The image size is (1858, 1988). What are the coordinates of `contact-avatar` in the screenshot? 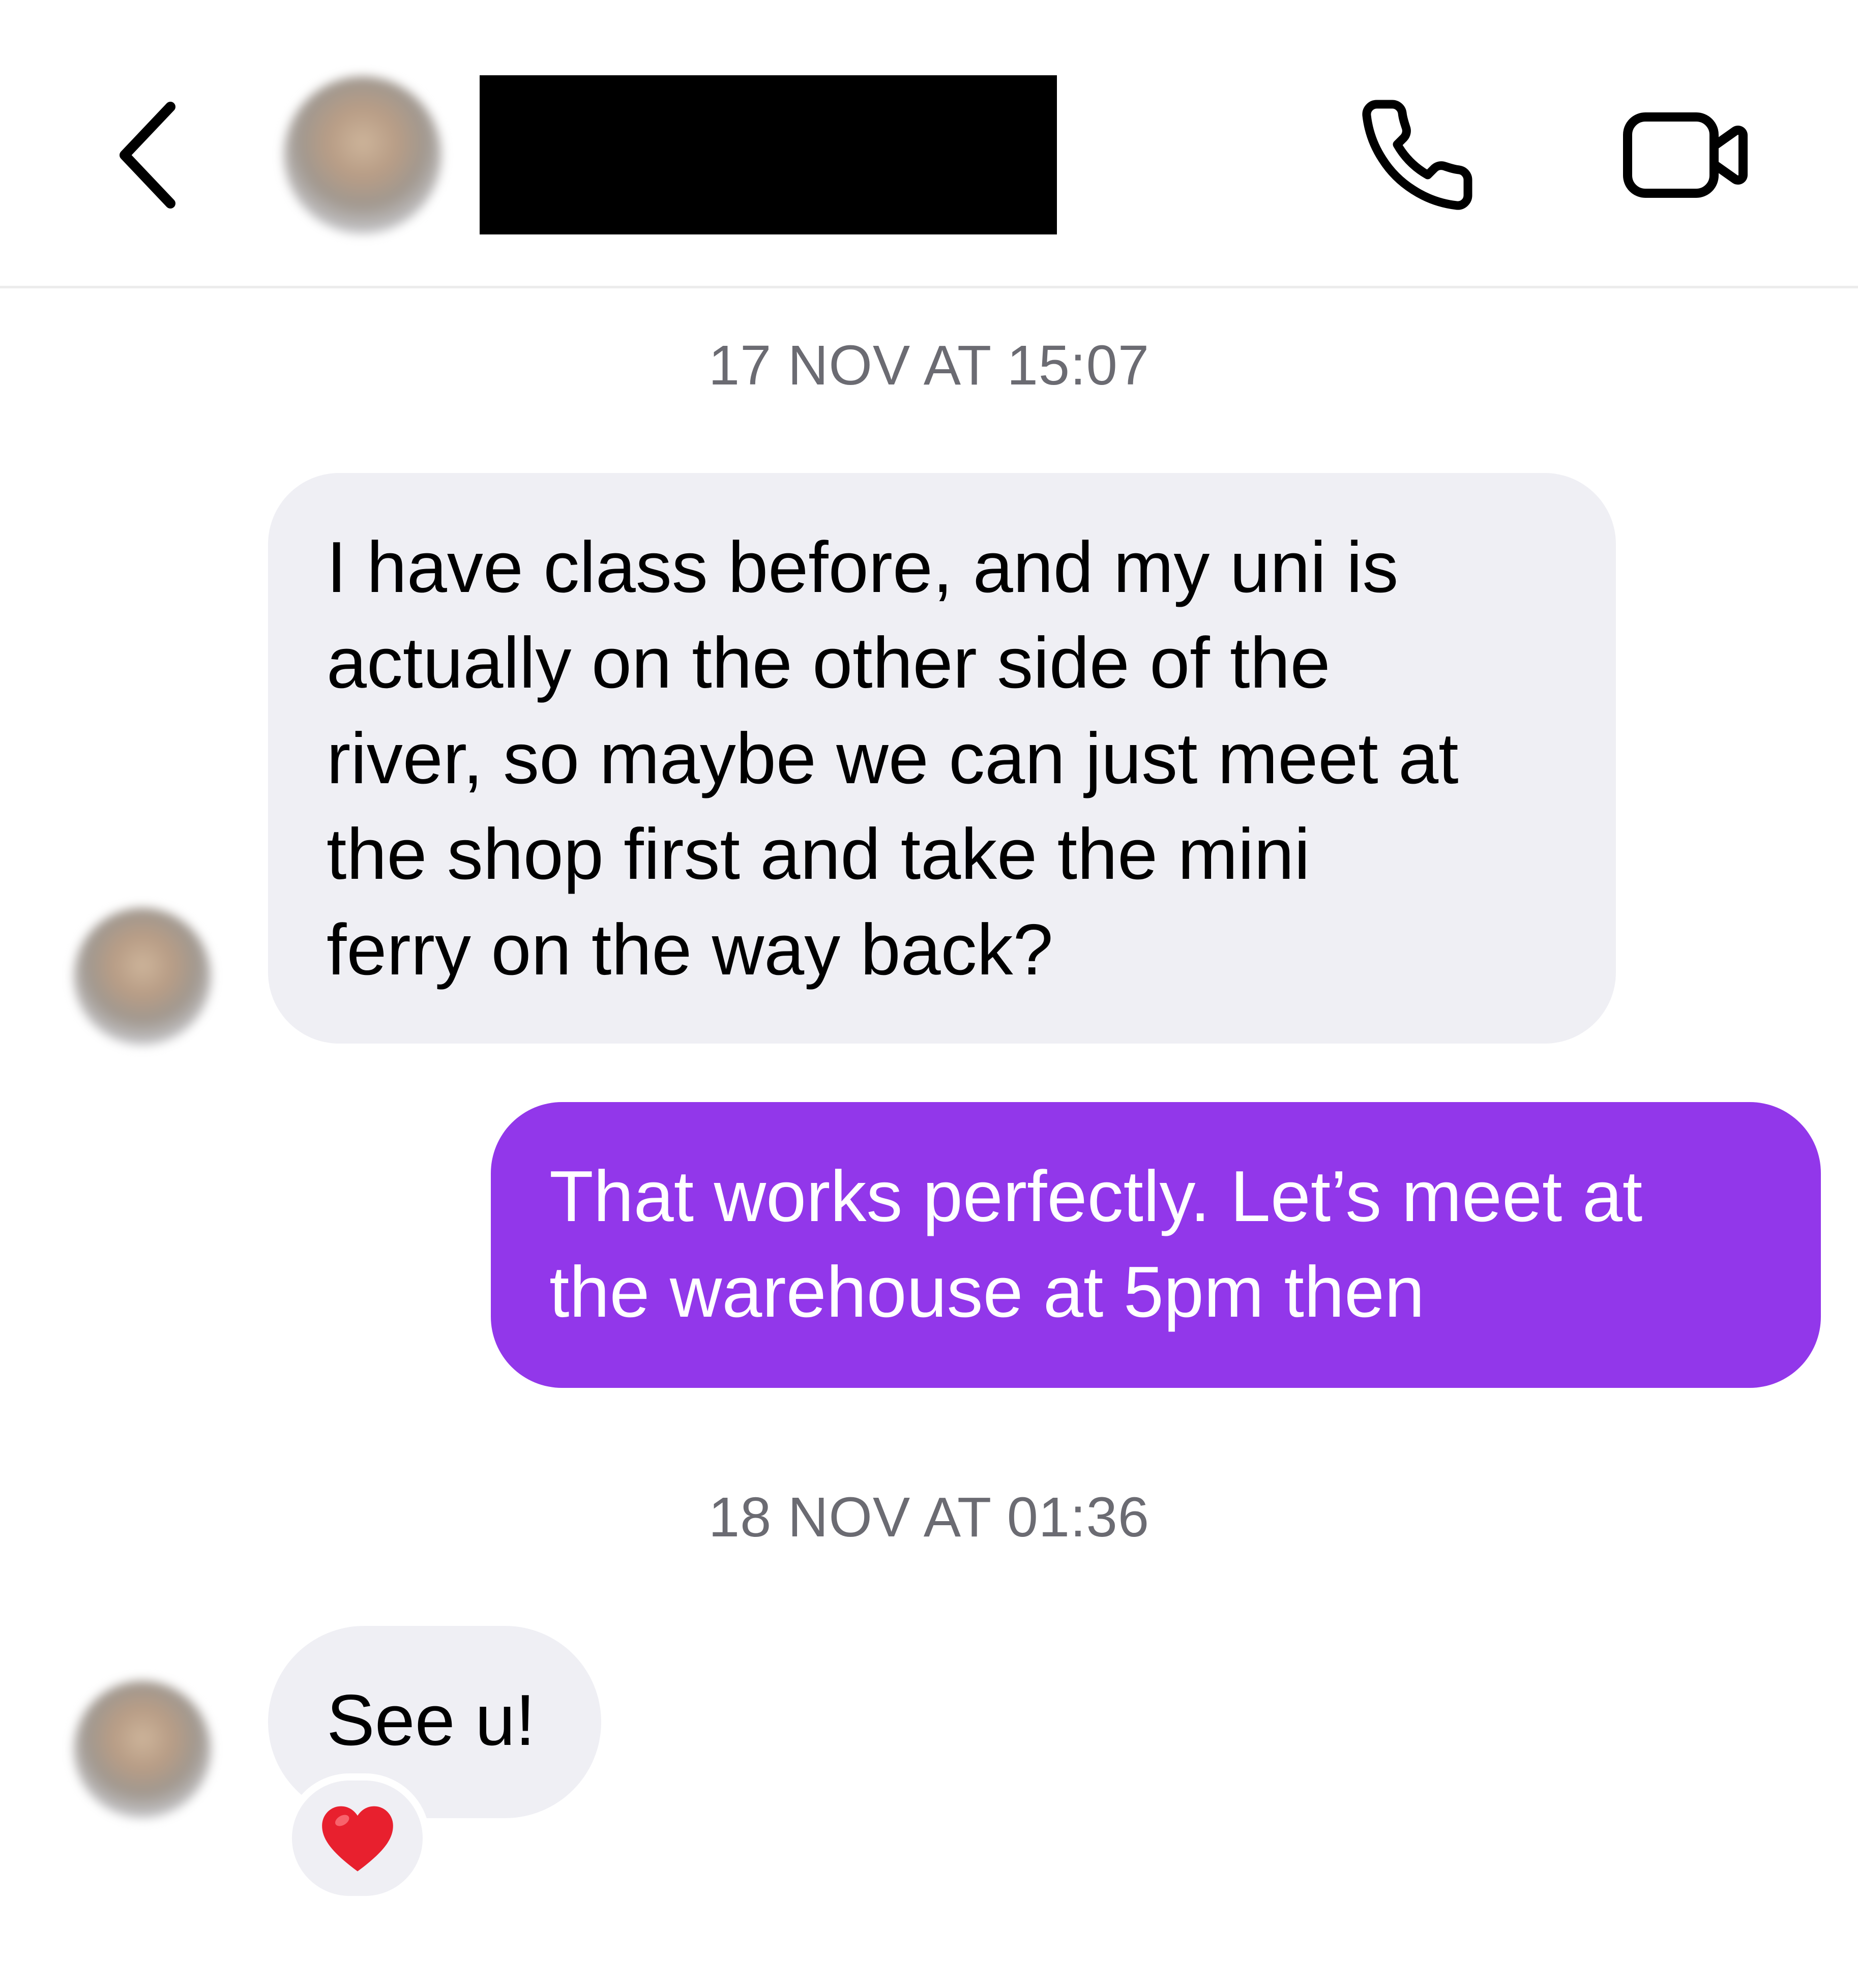 It's located at (362, 155).